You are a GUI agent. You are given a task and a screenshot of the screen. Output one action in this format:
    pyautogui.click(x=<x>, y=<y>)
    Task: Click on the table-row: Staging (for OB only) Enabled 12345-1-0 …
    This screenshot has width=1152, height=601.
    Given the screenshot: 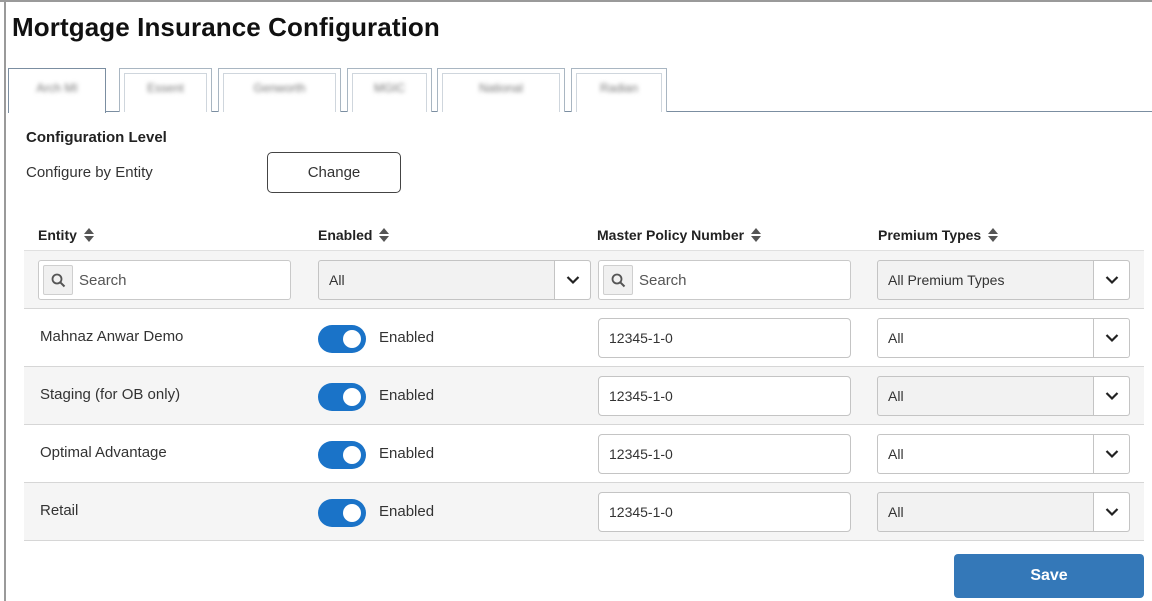 What is the action you would take?
    pyautogui.click(x=584, y=395)
    